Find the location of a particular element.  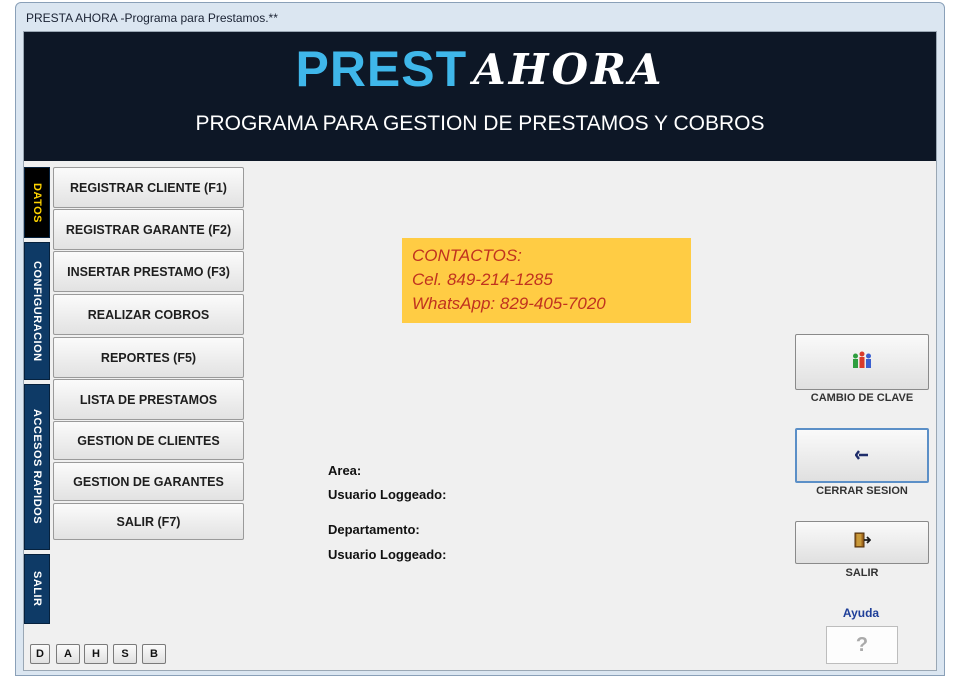

salir-menu-button: SALIR (F7) is located at coordinates (148, 521).